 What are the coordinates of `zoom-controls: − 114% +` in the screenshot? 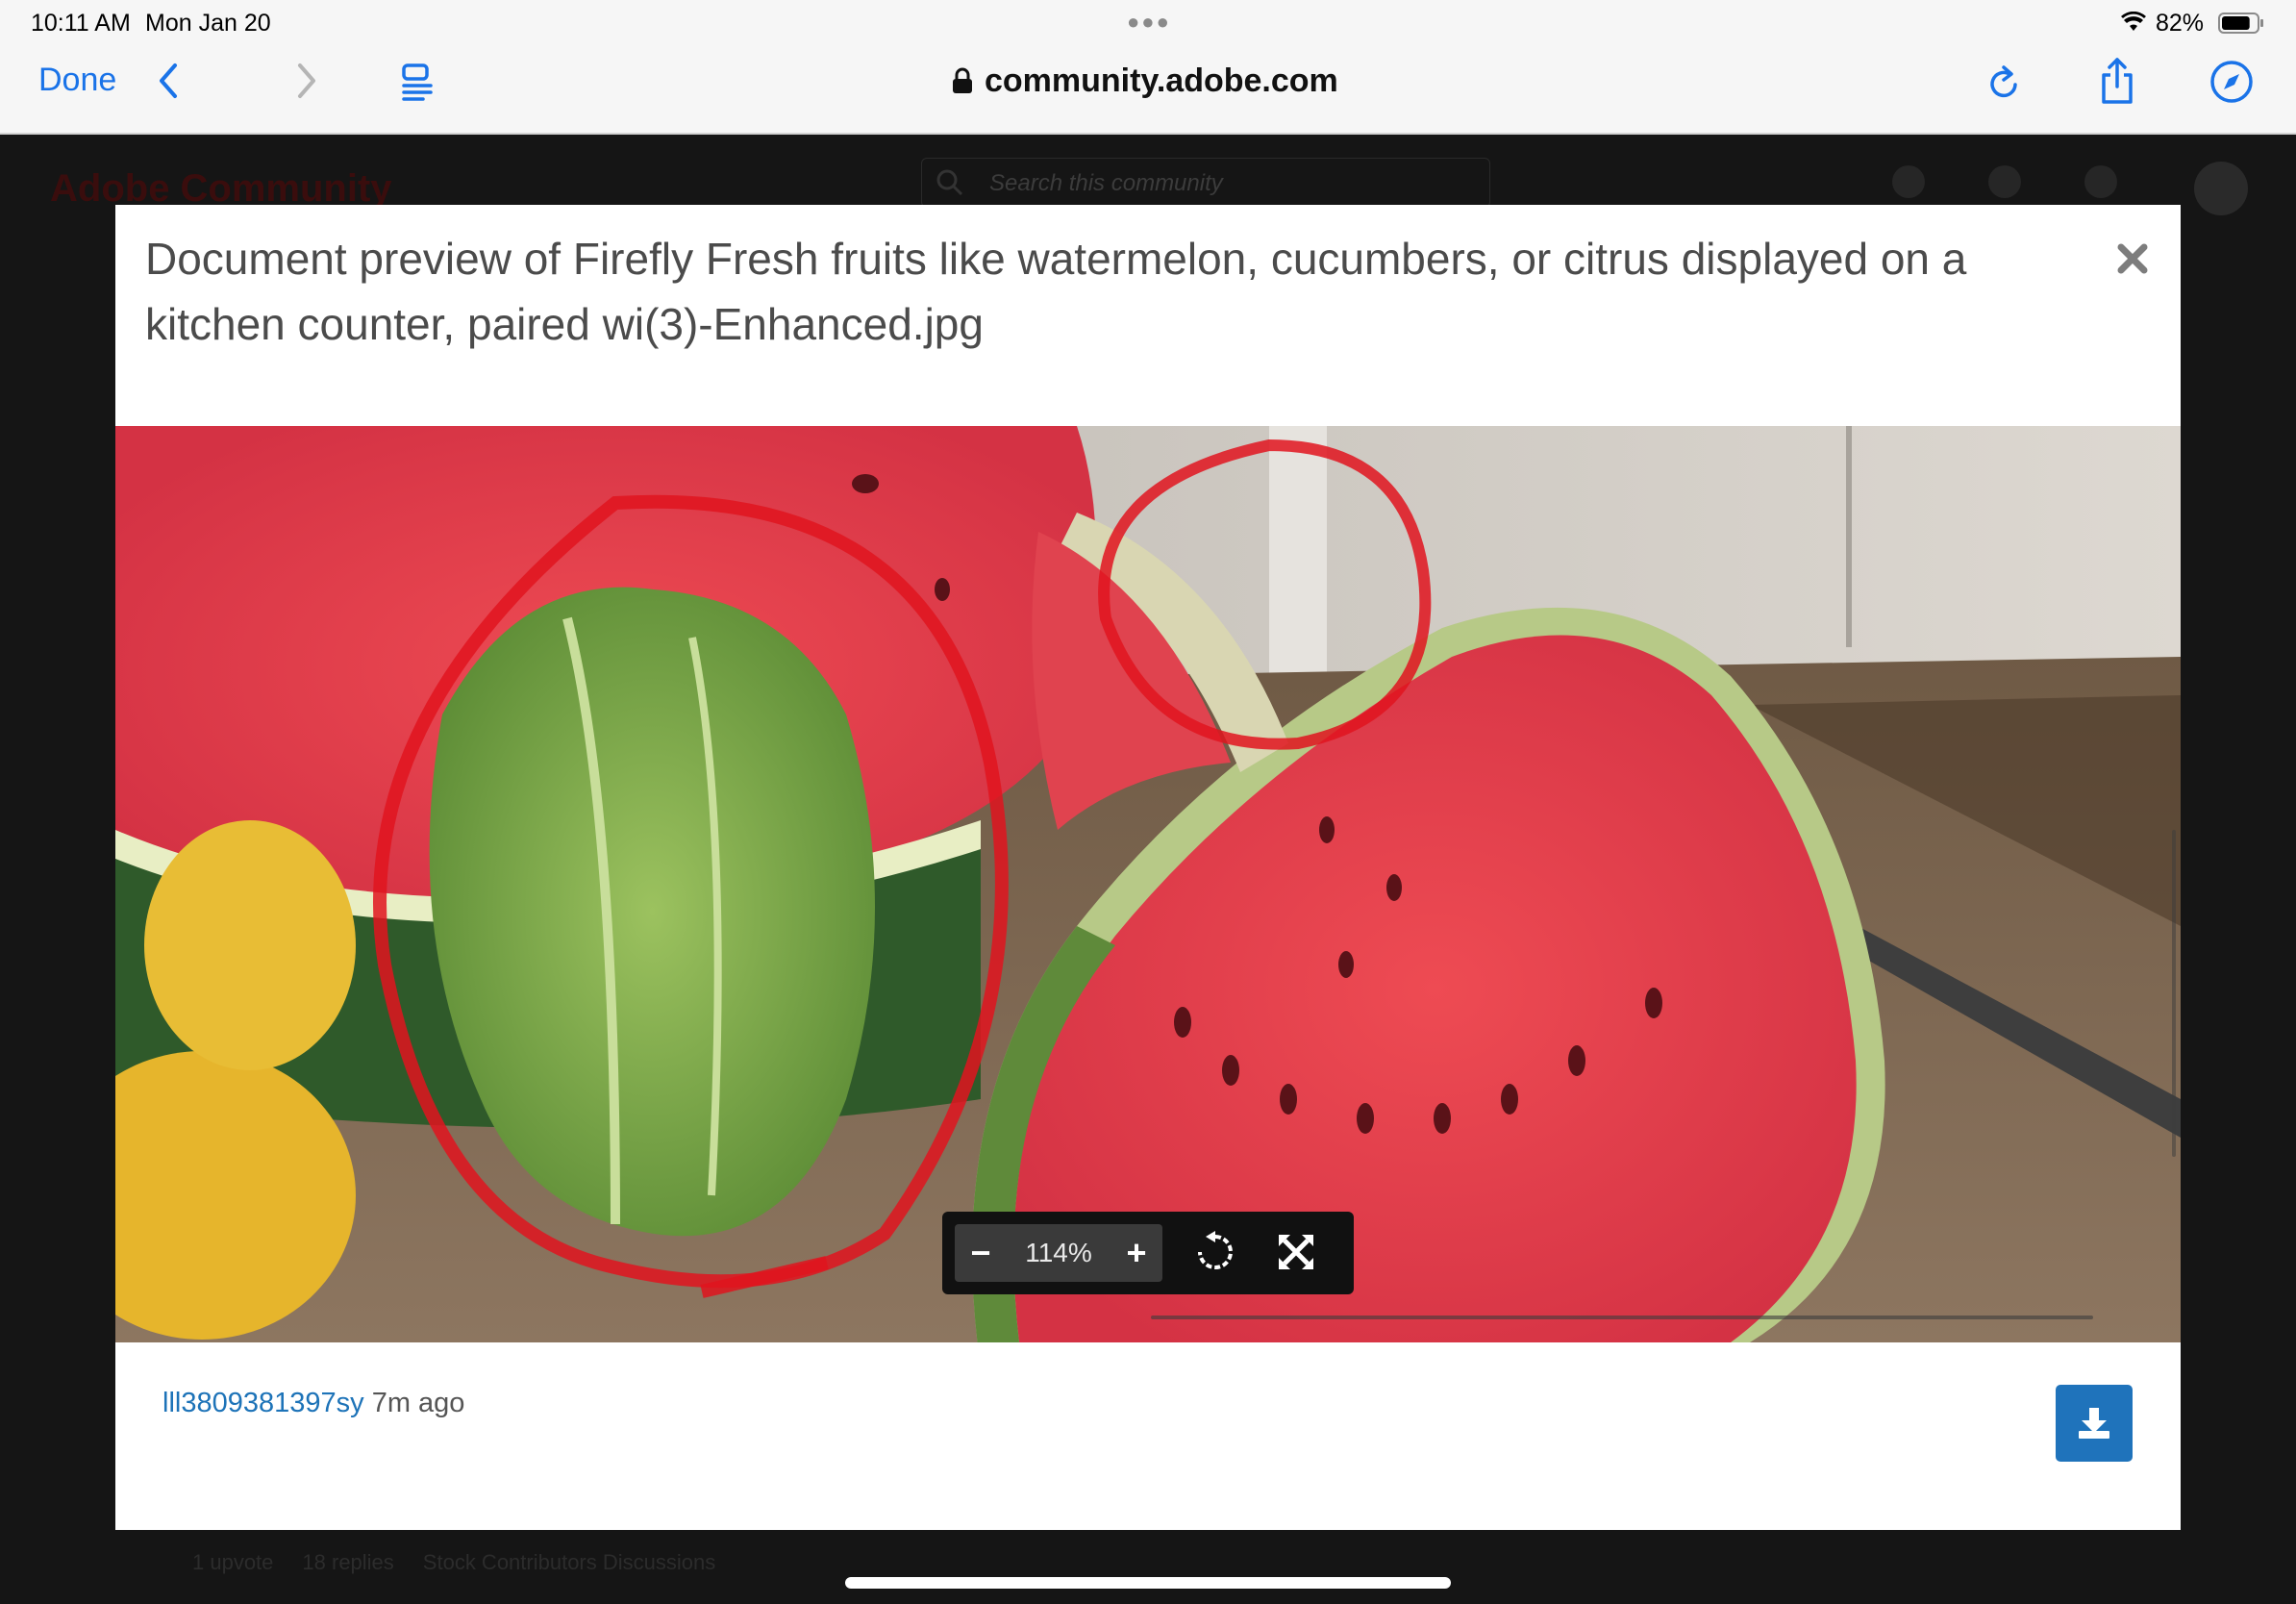 It's located at (1058, 1253).